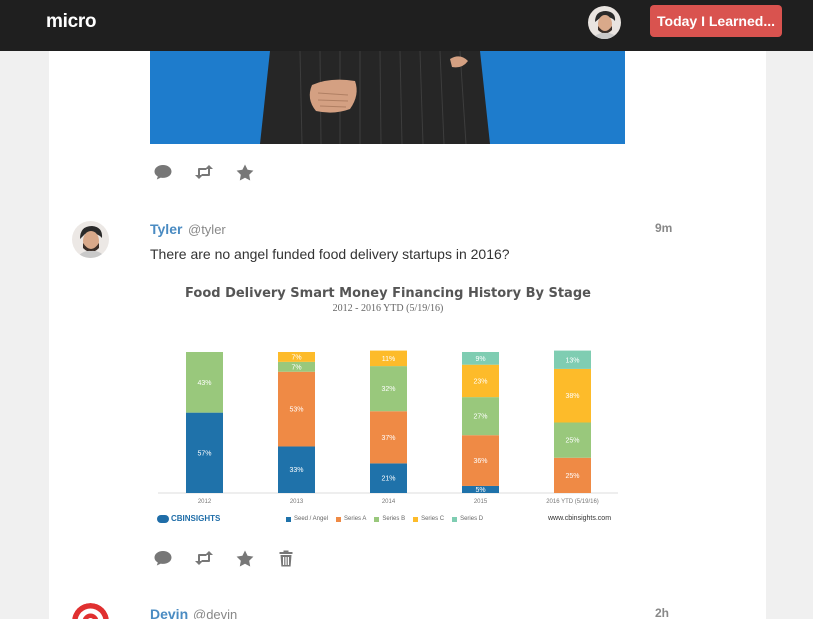  I want to click on trash-icon, so click(286, 558).